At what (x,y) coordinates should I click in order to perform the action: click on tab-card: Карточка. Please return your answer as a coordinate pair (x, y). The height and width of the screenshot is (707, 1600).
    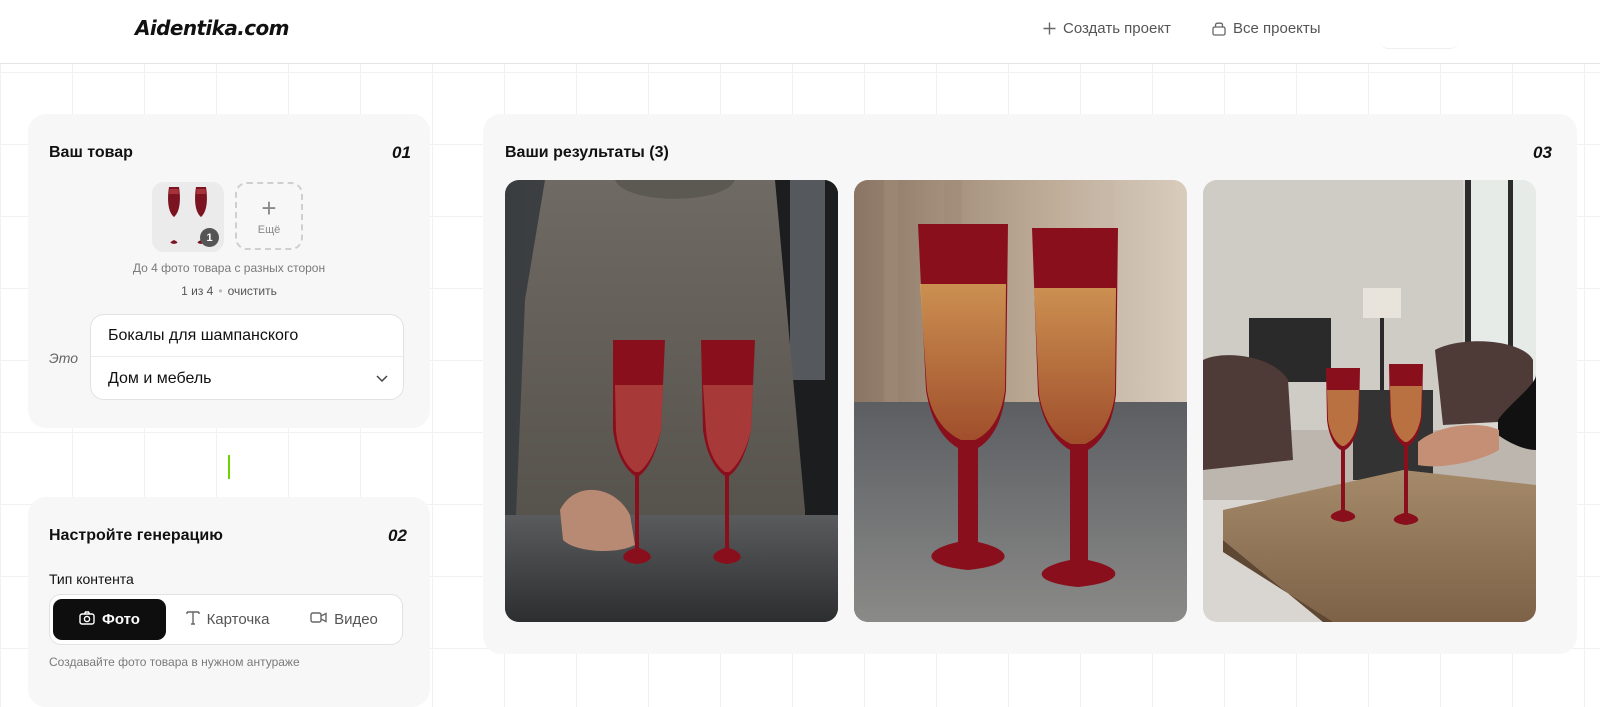
    Looking at the image, I should click on (227, 619).